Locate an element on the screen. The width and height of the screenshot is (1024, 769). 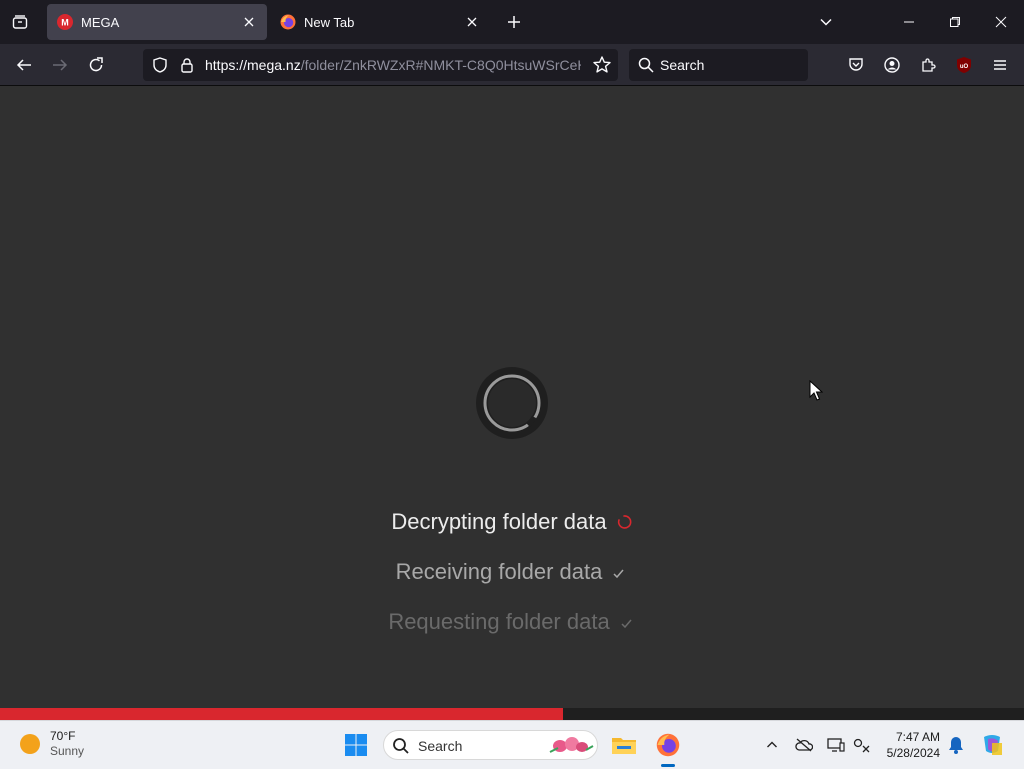
ublock-icon: uO is located at coordinates (964, 65).